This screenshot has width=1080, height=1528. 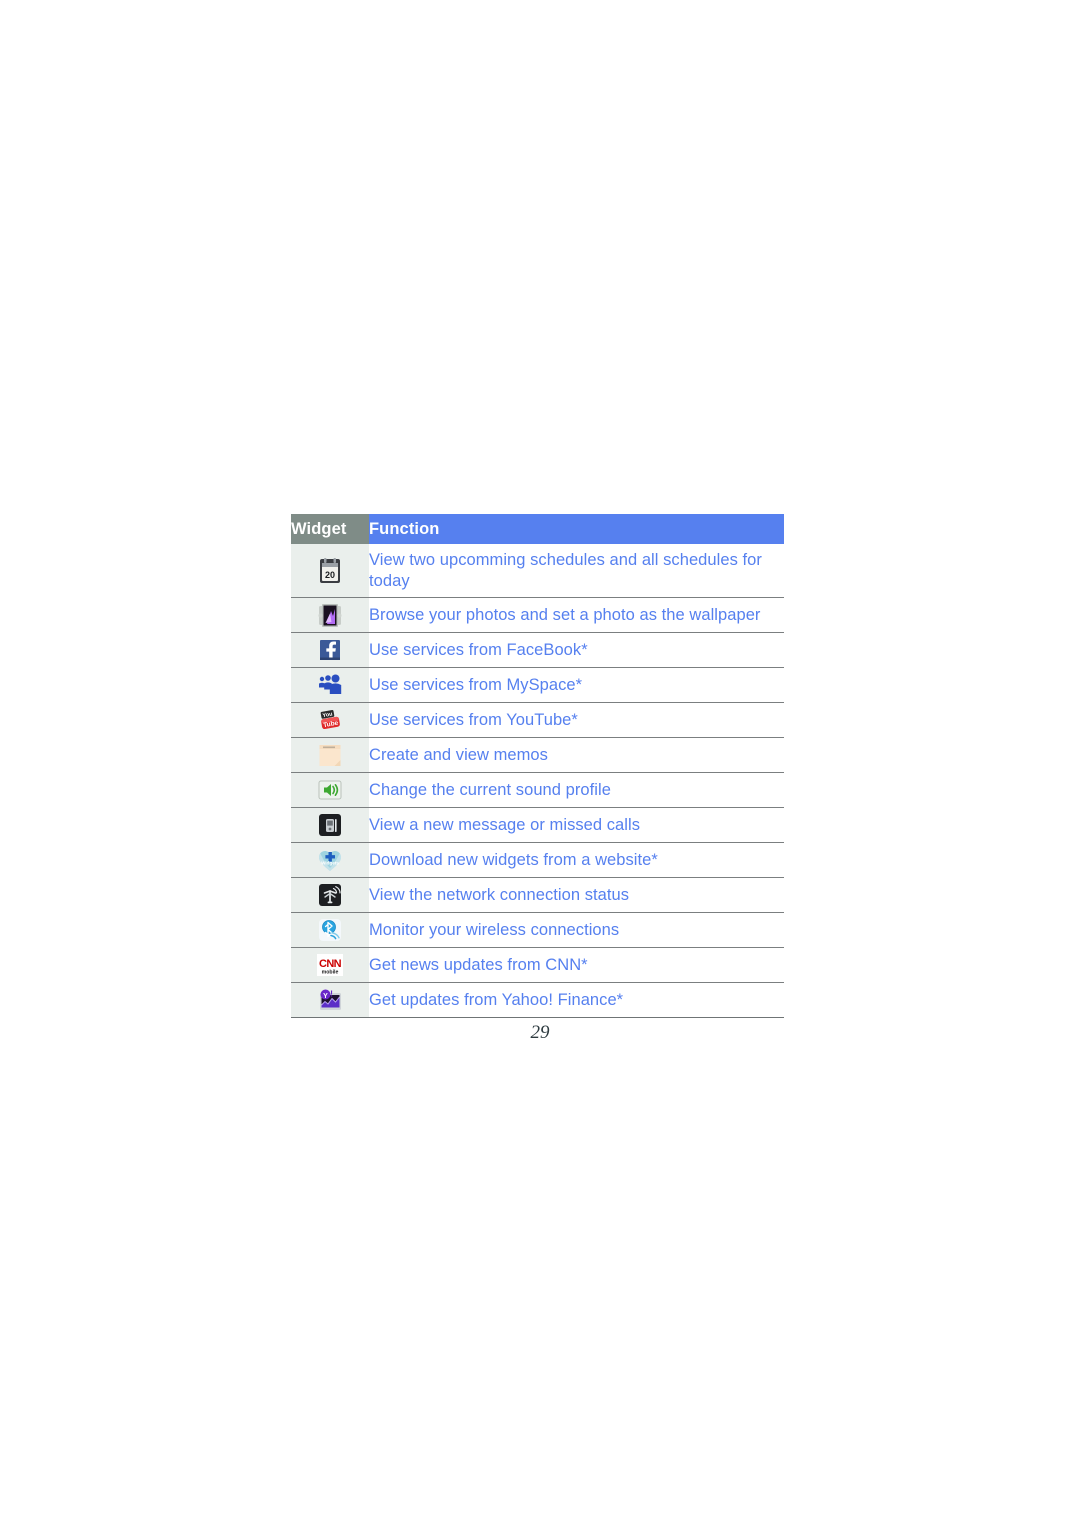 I want to click on widget-icon-cell: You Tube, so click(x=330, y=720).